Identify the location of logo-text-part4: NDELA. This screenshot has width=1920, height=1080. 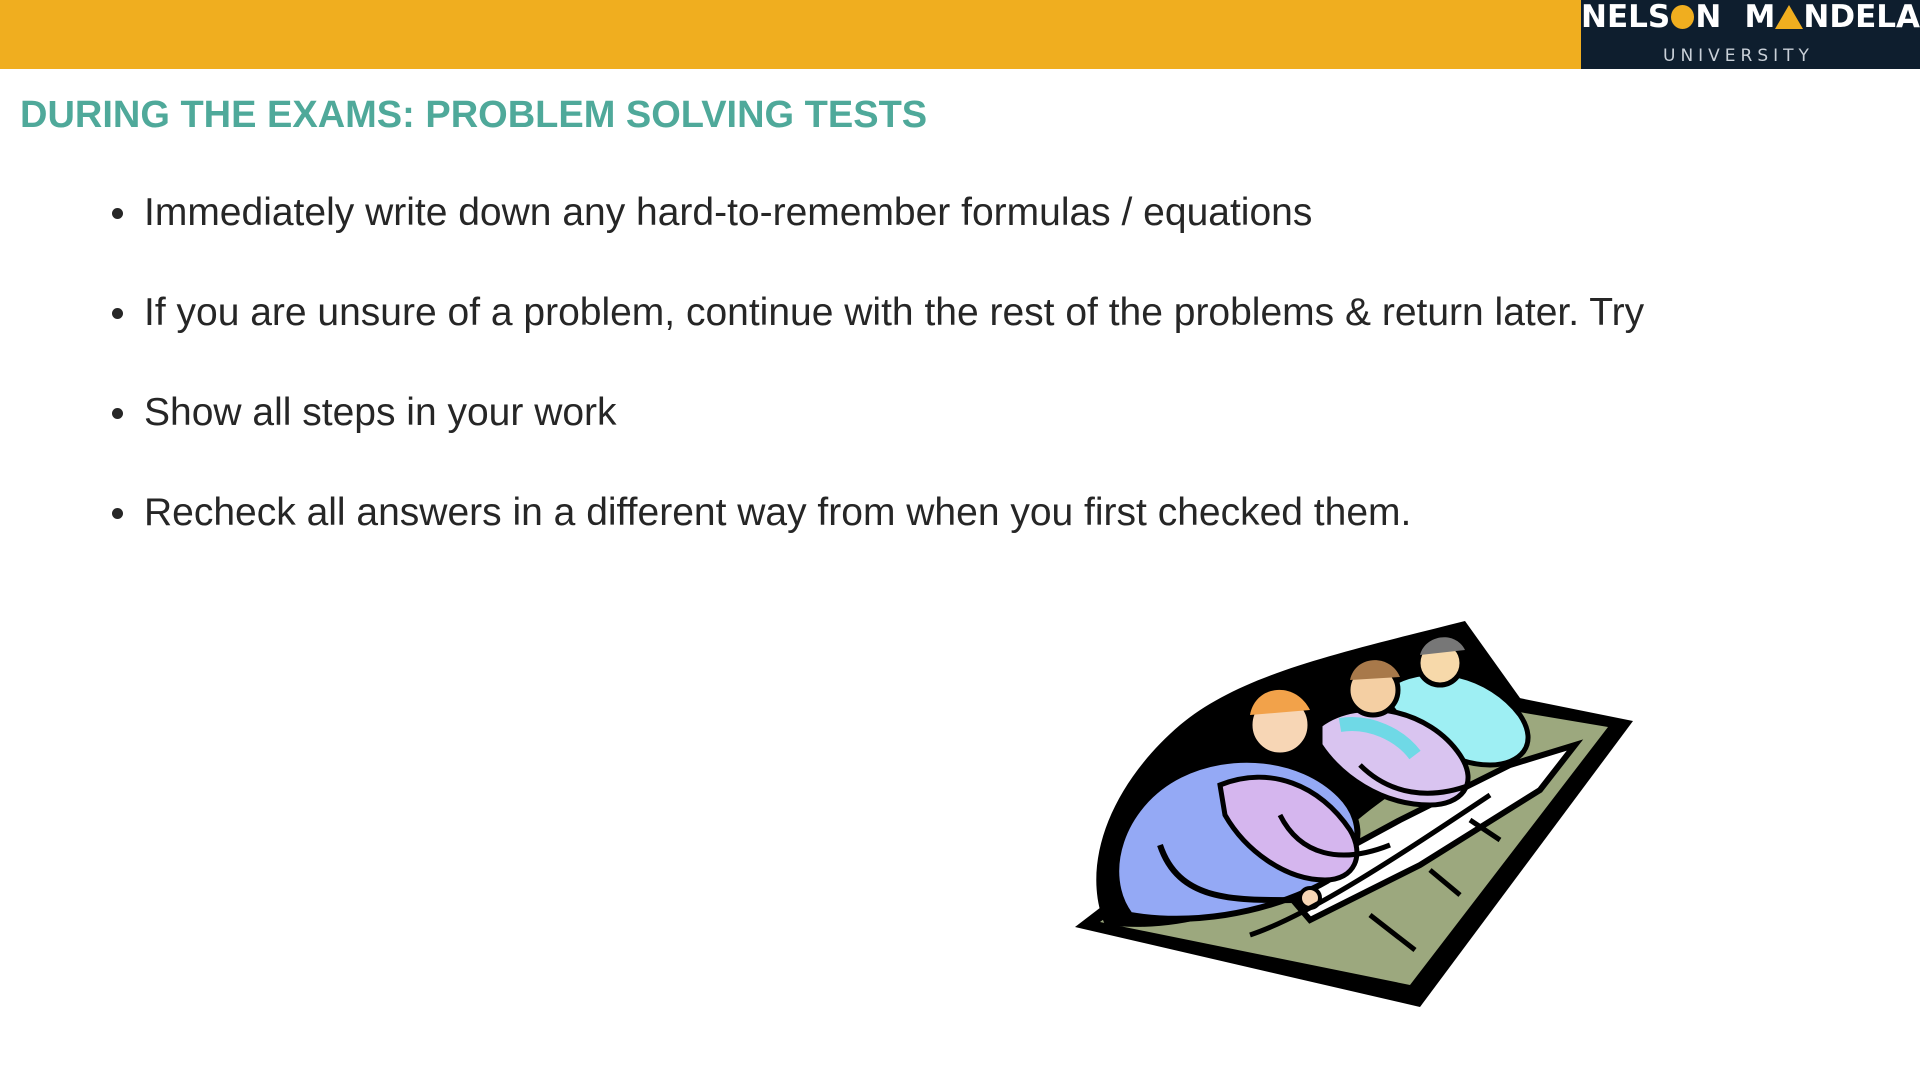
(1861, 17).